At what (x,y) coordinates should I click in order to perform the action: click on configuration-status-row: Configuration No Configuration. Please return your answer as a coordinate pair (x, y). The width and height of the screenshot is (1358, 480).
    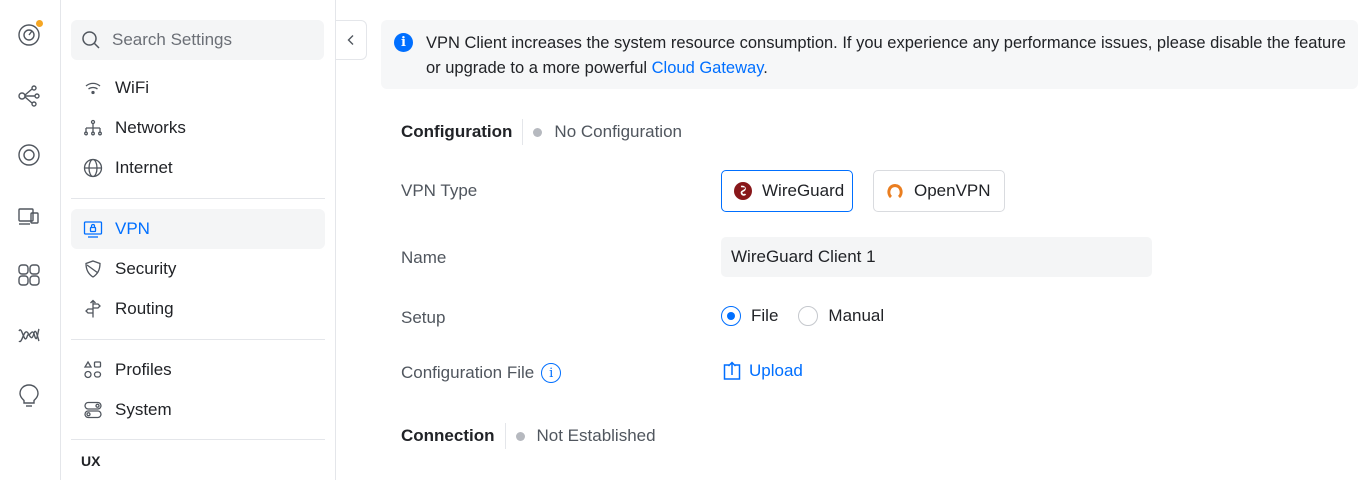
    Looking at the image, I should click on (541, 132).